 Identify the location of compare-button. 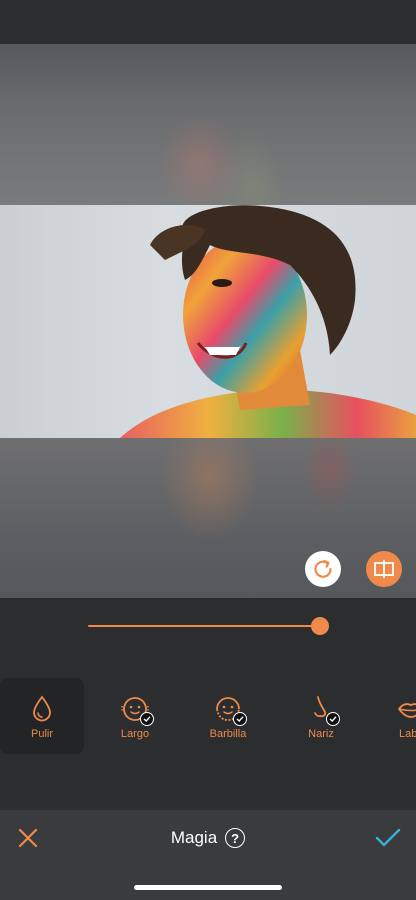
(384, 569).